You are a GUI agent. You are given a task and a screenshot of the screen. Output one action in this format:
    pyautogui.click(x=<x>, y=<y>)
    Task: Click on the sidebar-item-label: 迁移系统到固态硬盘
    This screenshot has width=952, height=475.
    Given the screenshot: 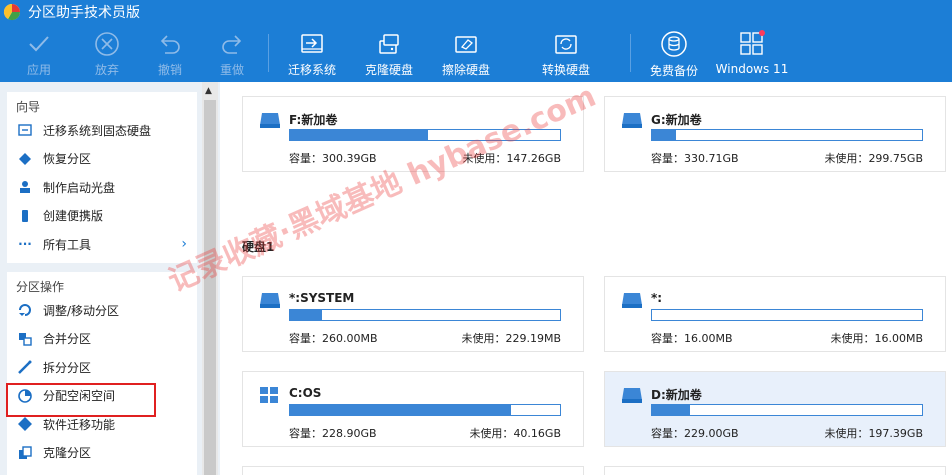 What is the action you would take?
    pyautogui.click(x=97, y=130)
    